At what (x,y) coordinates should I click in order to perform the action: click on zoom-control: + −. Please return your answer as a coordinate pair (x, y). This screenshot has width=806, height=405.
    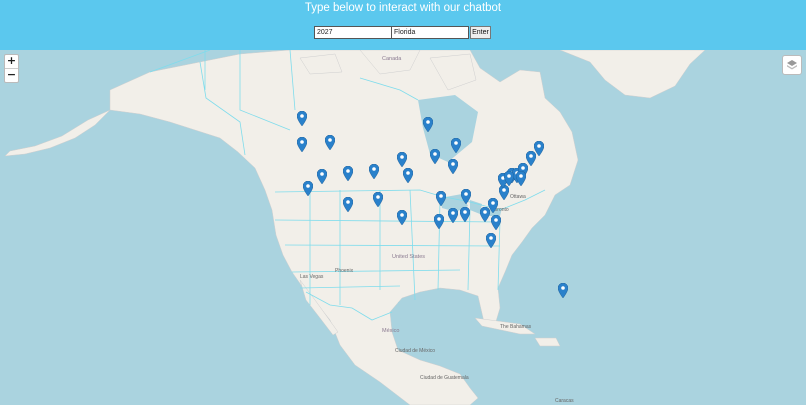
    Looking at the image, I should click on (11, 68).